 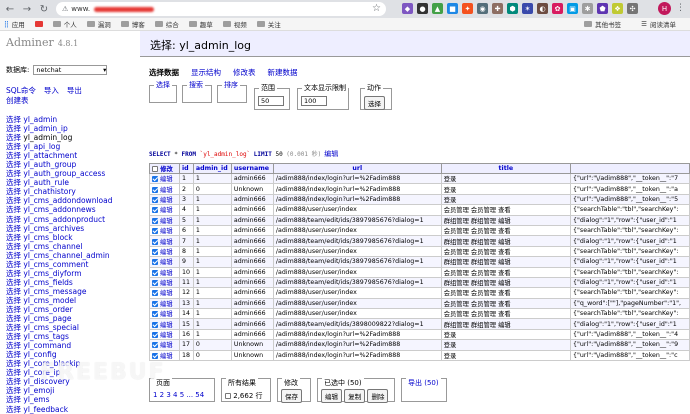 I want to click on bookmark-folder: 趣草, so click(x=200, y=24).